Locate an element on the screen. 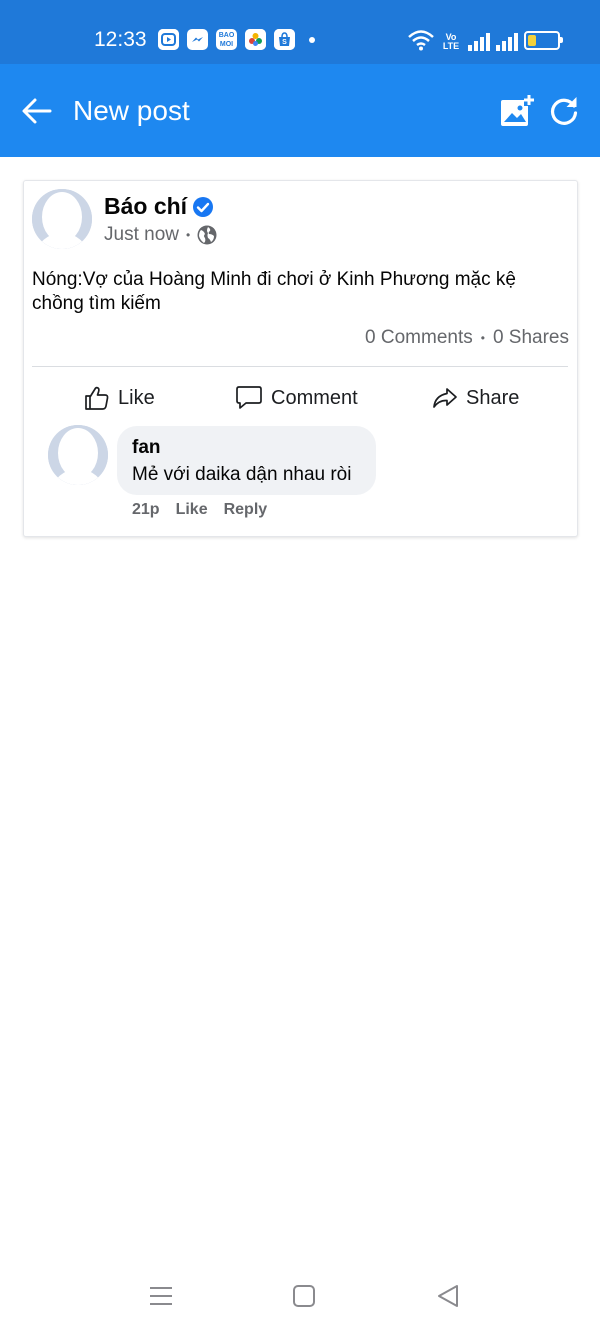 The image size is (600, 1333). more-notifications-dot is located at coordinates (312, 40).